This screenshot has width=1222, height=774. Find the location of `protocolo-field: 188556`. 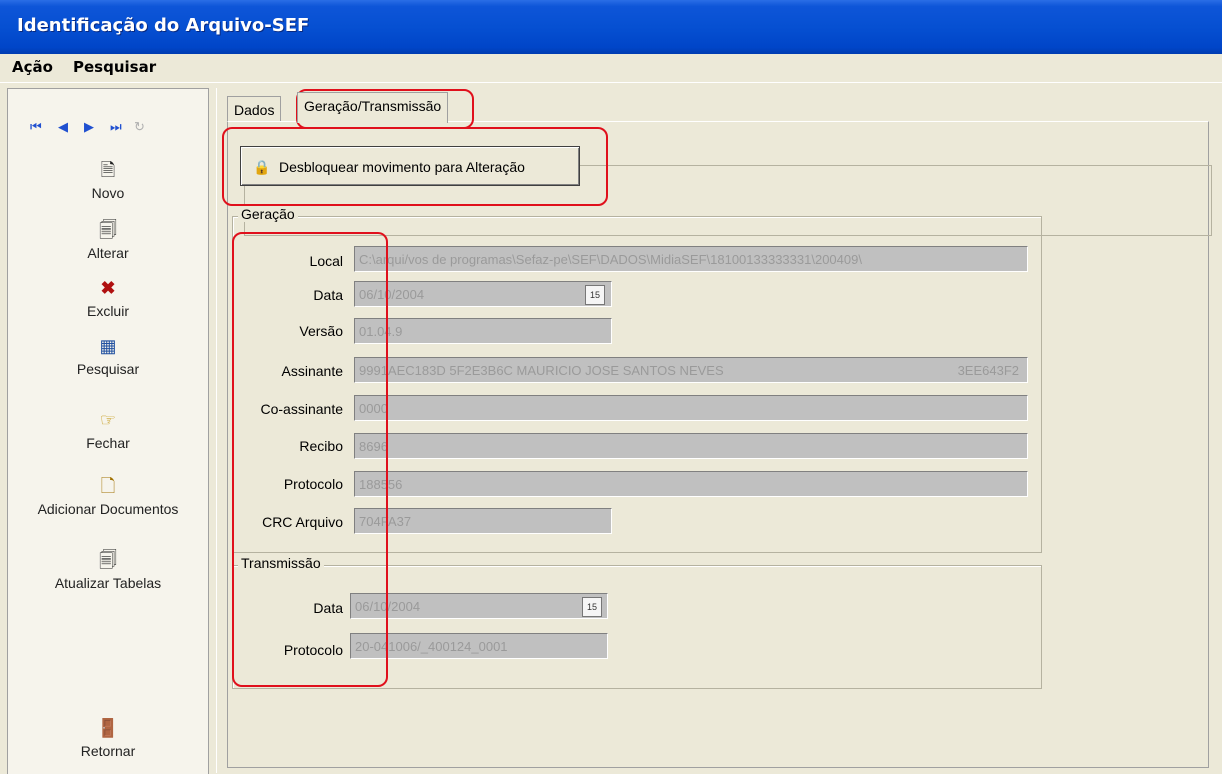

protocolo-field: 188556 is located at coordinates (691, 484).